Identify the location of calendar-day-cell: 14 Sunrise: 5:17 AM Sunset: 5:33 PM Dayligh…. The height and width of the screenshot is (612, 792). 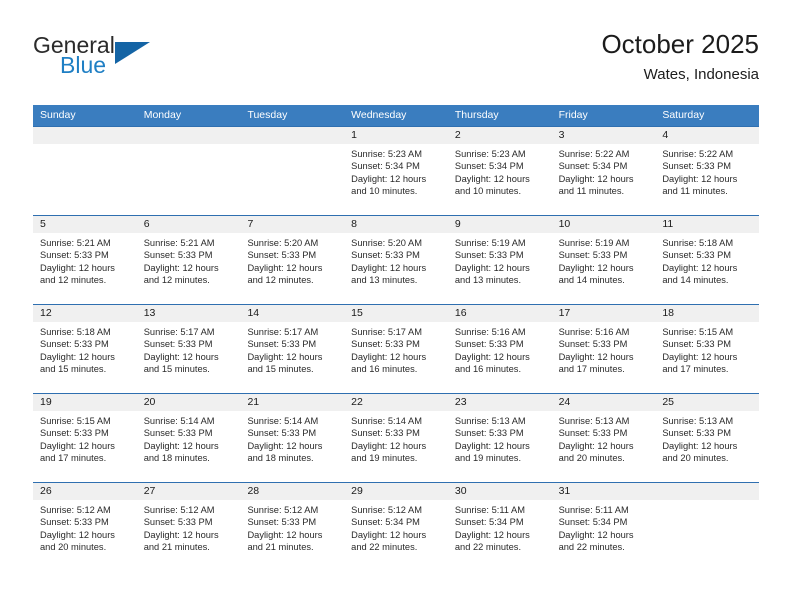
(292, 349).